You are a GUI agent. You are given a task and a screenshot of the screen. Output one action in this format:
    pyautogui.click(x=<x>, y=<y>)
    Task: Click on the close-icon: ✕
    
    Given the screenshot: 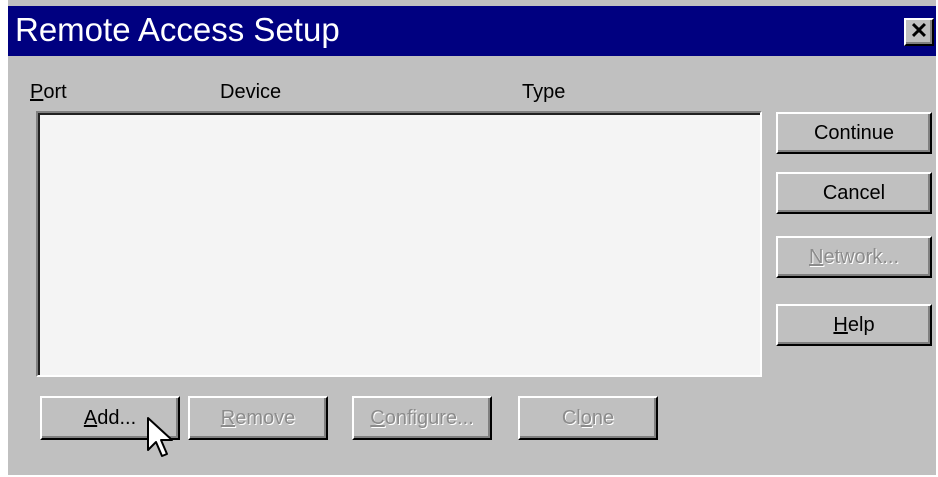 What is the action you would take?
    pyautogui.click(x=919, y=30)
    